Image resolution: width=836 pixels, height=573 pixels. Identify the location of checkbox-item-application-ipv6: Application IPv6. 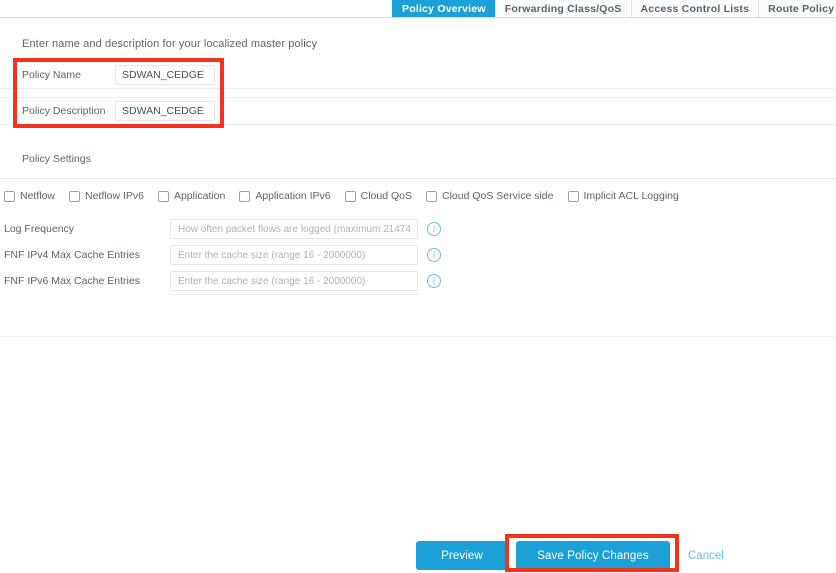
(285, 196).